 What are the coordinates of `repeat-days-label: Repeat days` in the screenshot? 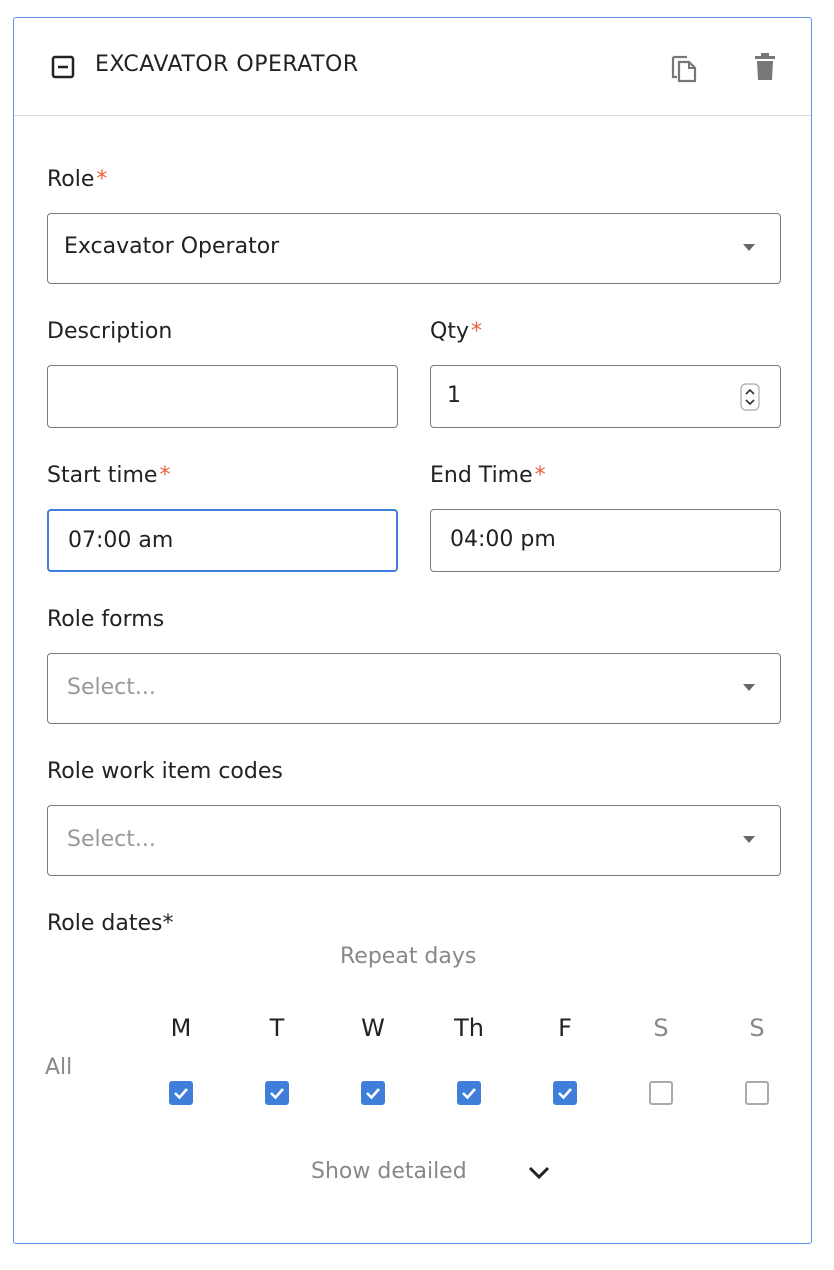 It's located at (408, 956).